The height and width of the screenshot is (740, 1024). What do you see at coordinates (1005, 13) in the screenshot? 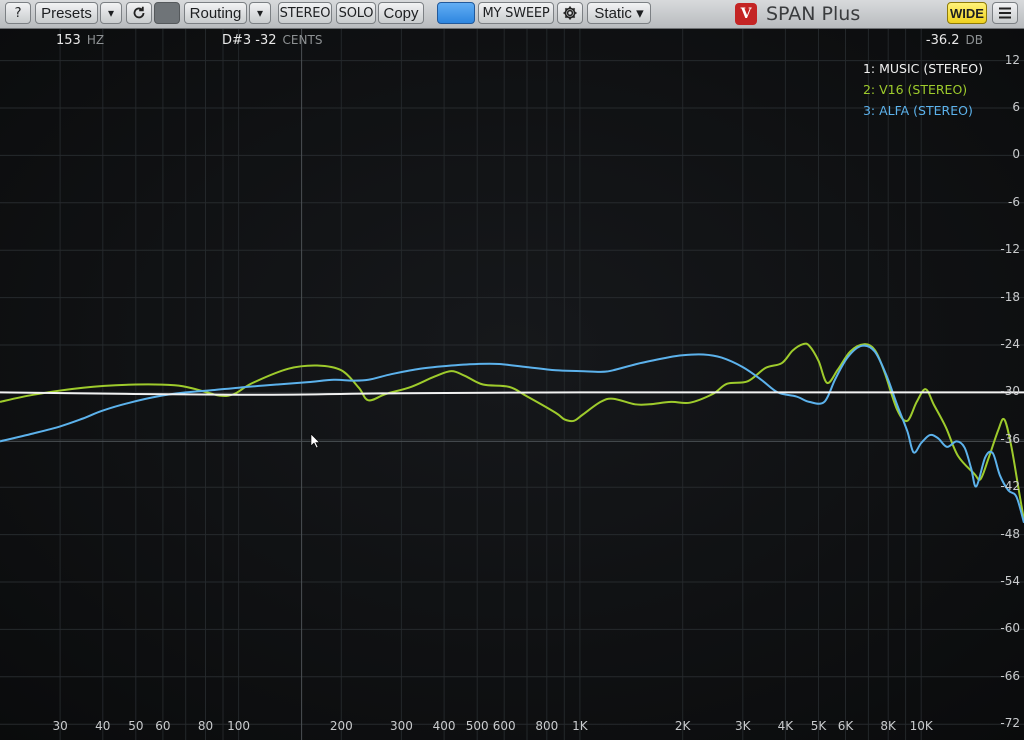
I see `menu-icon` at bounding box center [1005, 13].